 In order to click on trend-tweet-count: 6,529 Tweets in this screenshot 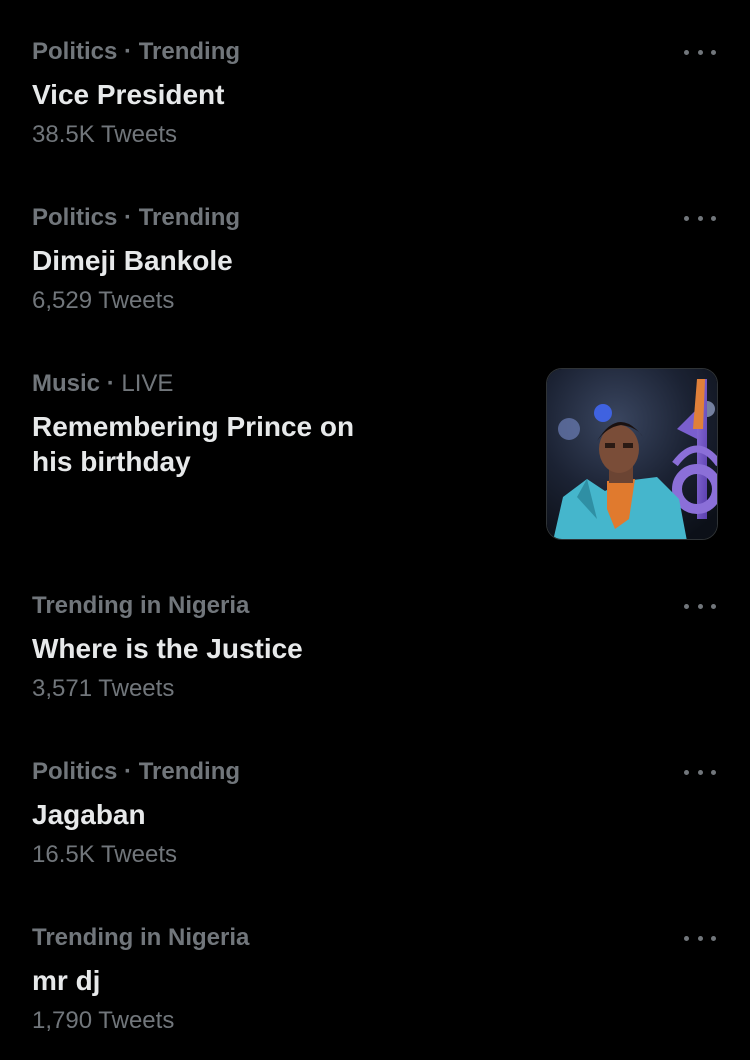, I will do `click(103, 300)`.